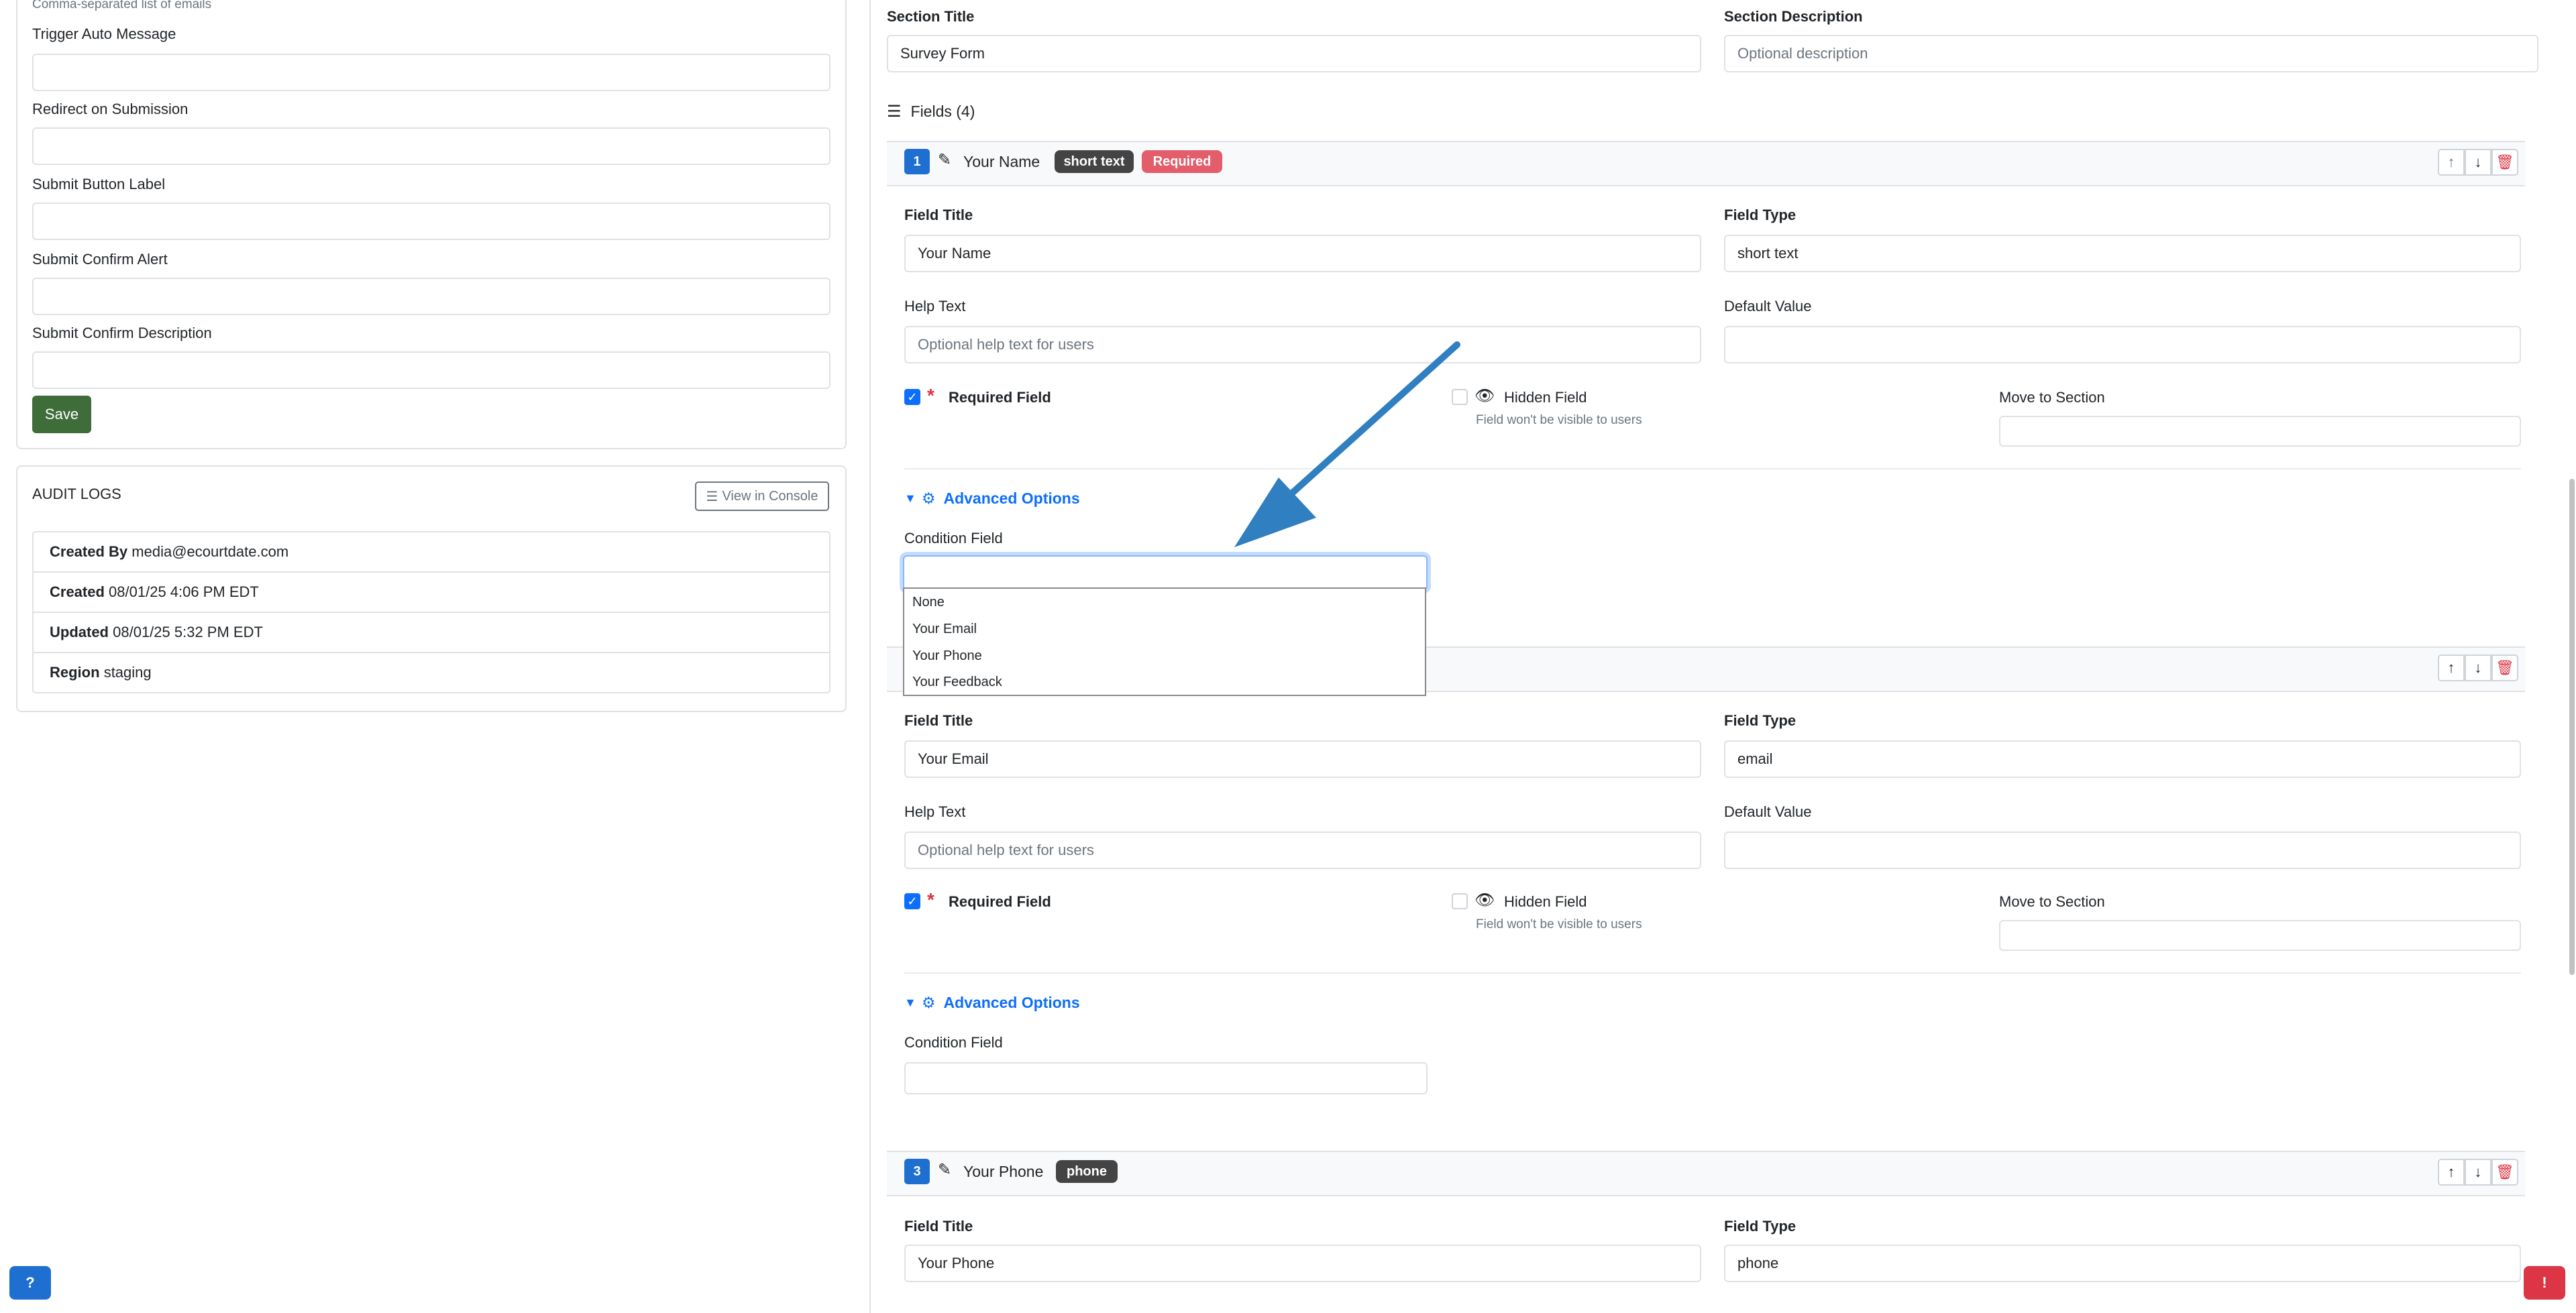 The width and height of the screenshot is (2576, 1313). Describe the element at coordinates (1347, 444) in the screenshot. I see `annotation-arrow` at that location.